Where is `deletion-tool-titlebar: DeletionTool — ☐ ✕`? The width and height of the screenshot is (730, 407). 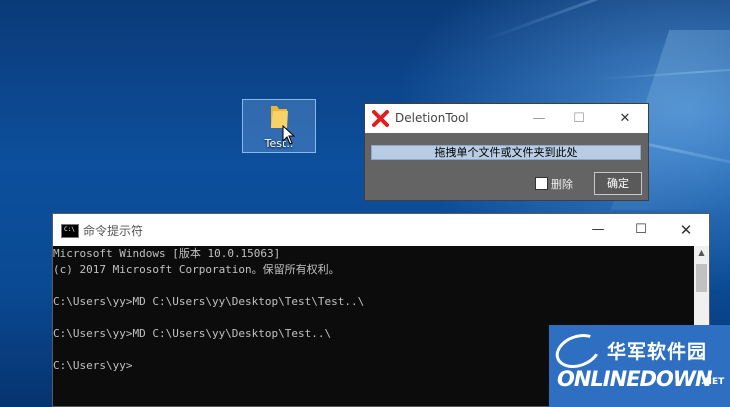 deletion-tool-titlebar: DeletionTool — ☐ ✕ is located at coordinates (506, 118).